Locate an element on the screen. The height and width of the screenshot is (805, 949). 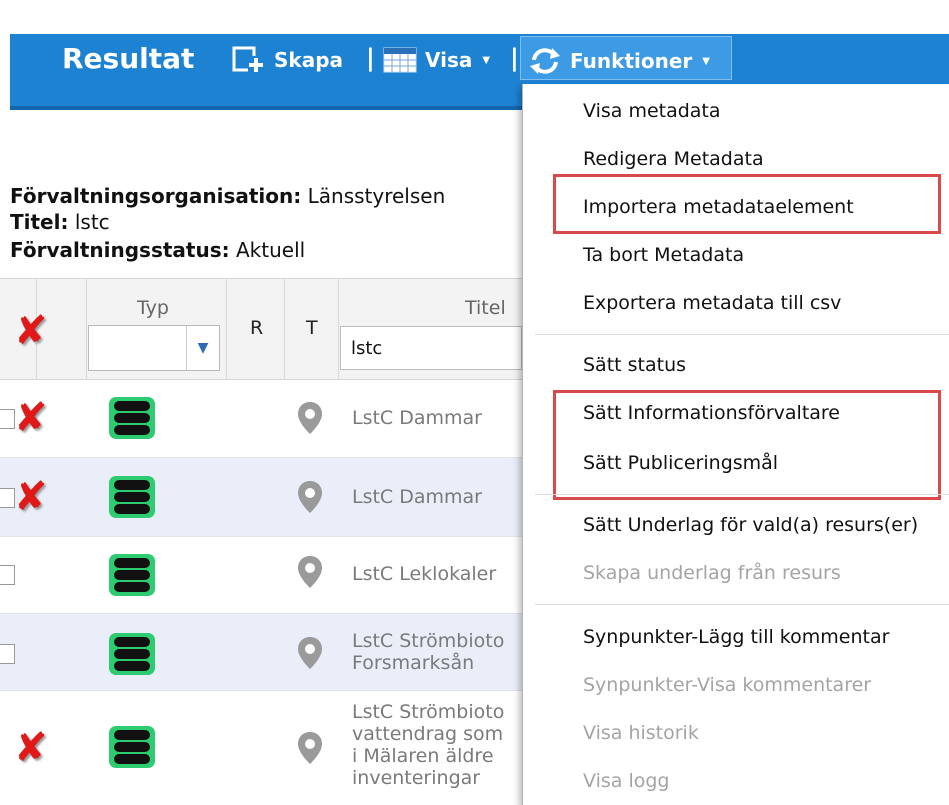
status-value: Aktuell is located at coordinates (270, 250).